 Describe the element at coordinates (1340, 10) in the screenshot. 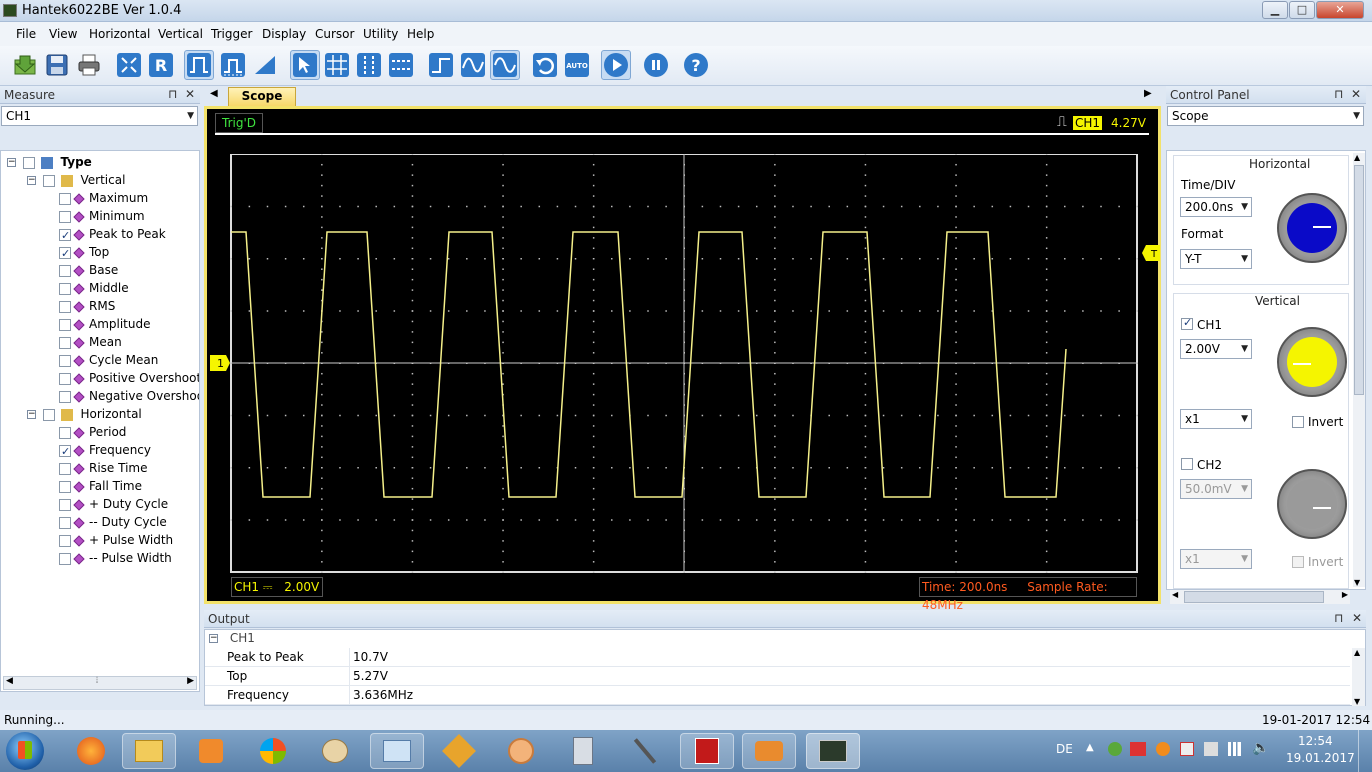

I see `close-button: ✕` at that location.